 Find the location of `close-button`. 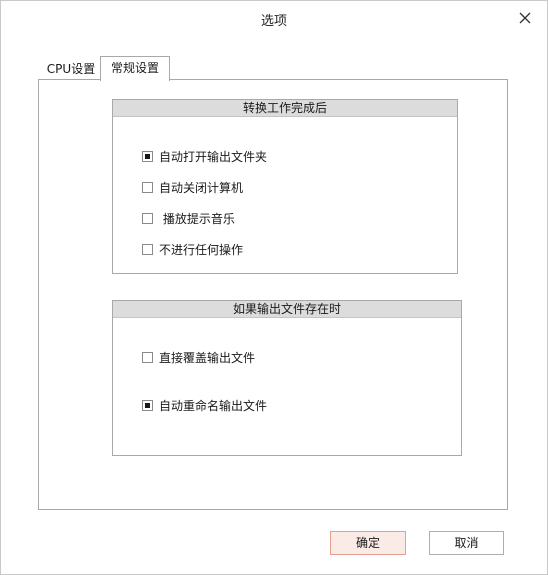

close-button is located at coordinates (525, 18).